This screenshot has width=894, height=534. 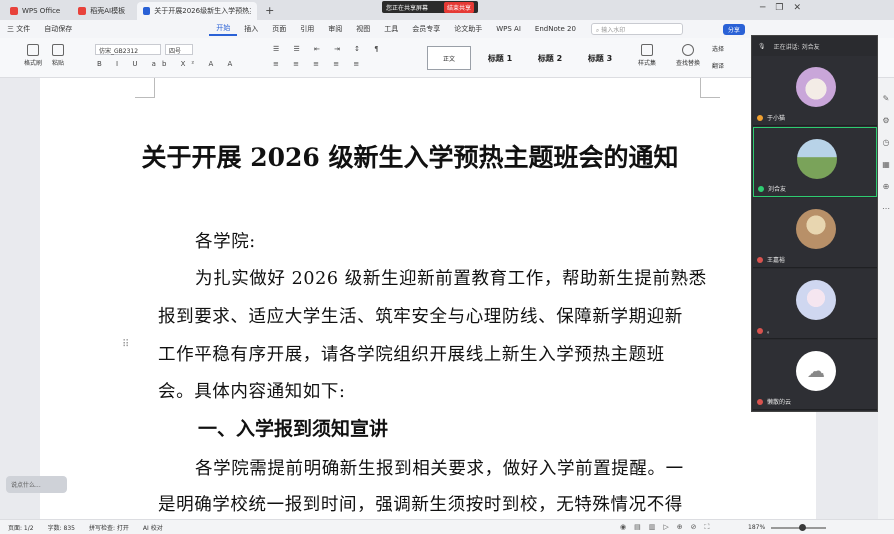 I want to click on tab-label: 稻壳AI模板, so click(x=108, y=11).